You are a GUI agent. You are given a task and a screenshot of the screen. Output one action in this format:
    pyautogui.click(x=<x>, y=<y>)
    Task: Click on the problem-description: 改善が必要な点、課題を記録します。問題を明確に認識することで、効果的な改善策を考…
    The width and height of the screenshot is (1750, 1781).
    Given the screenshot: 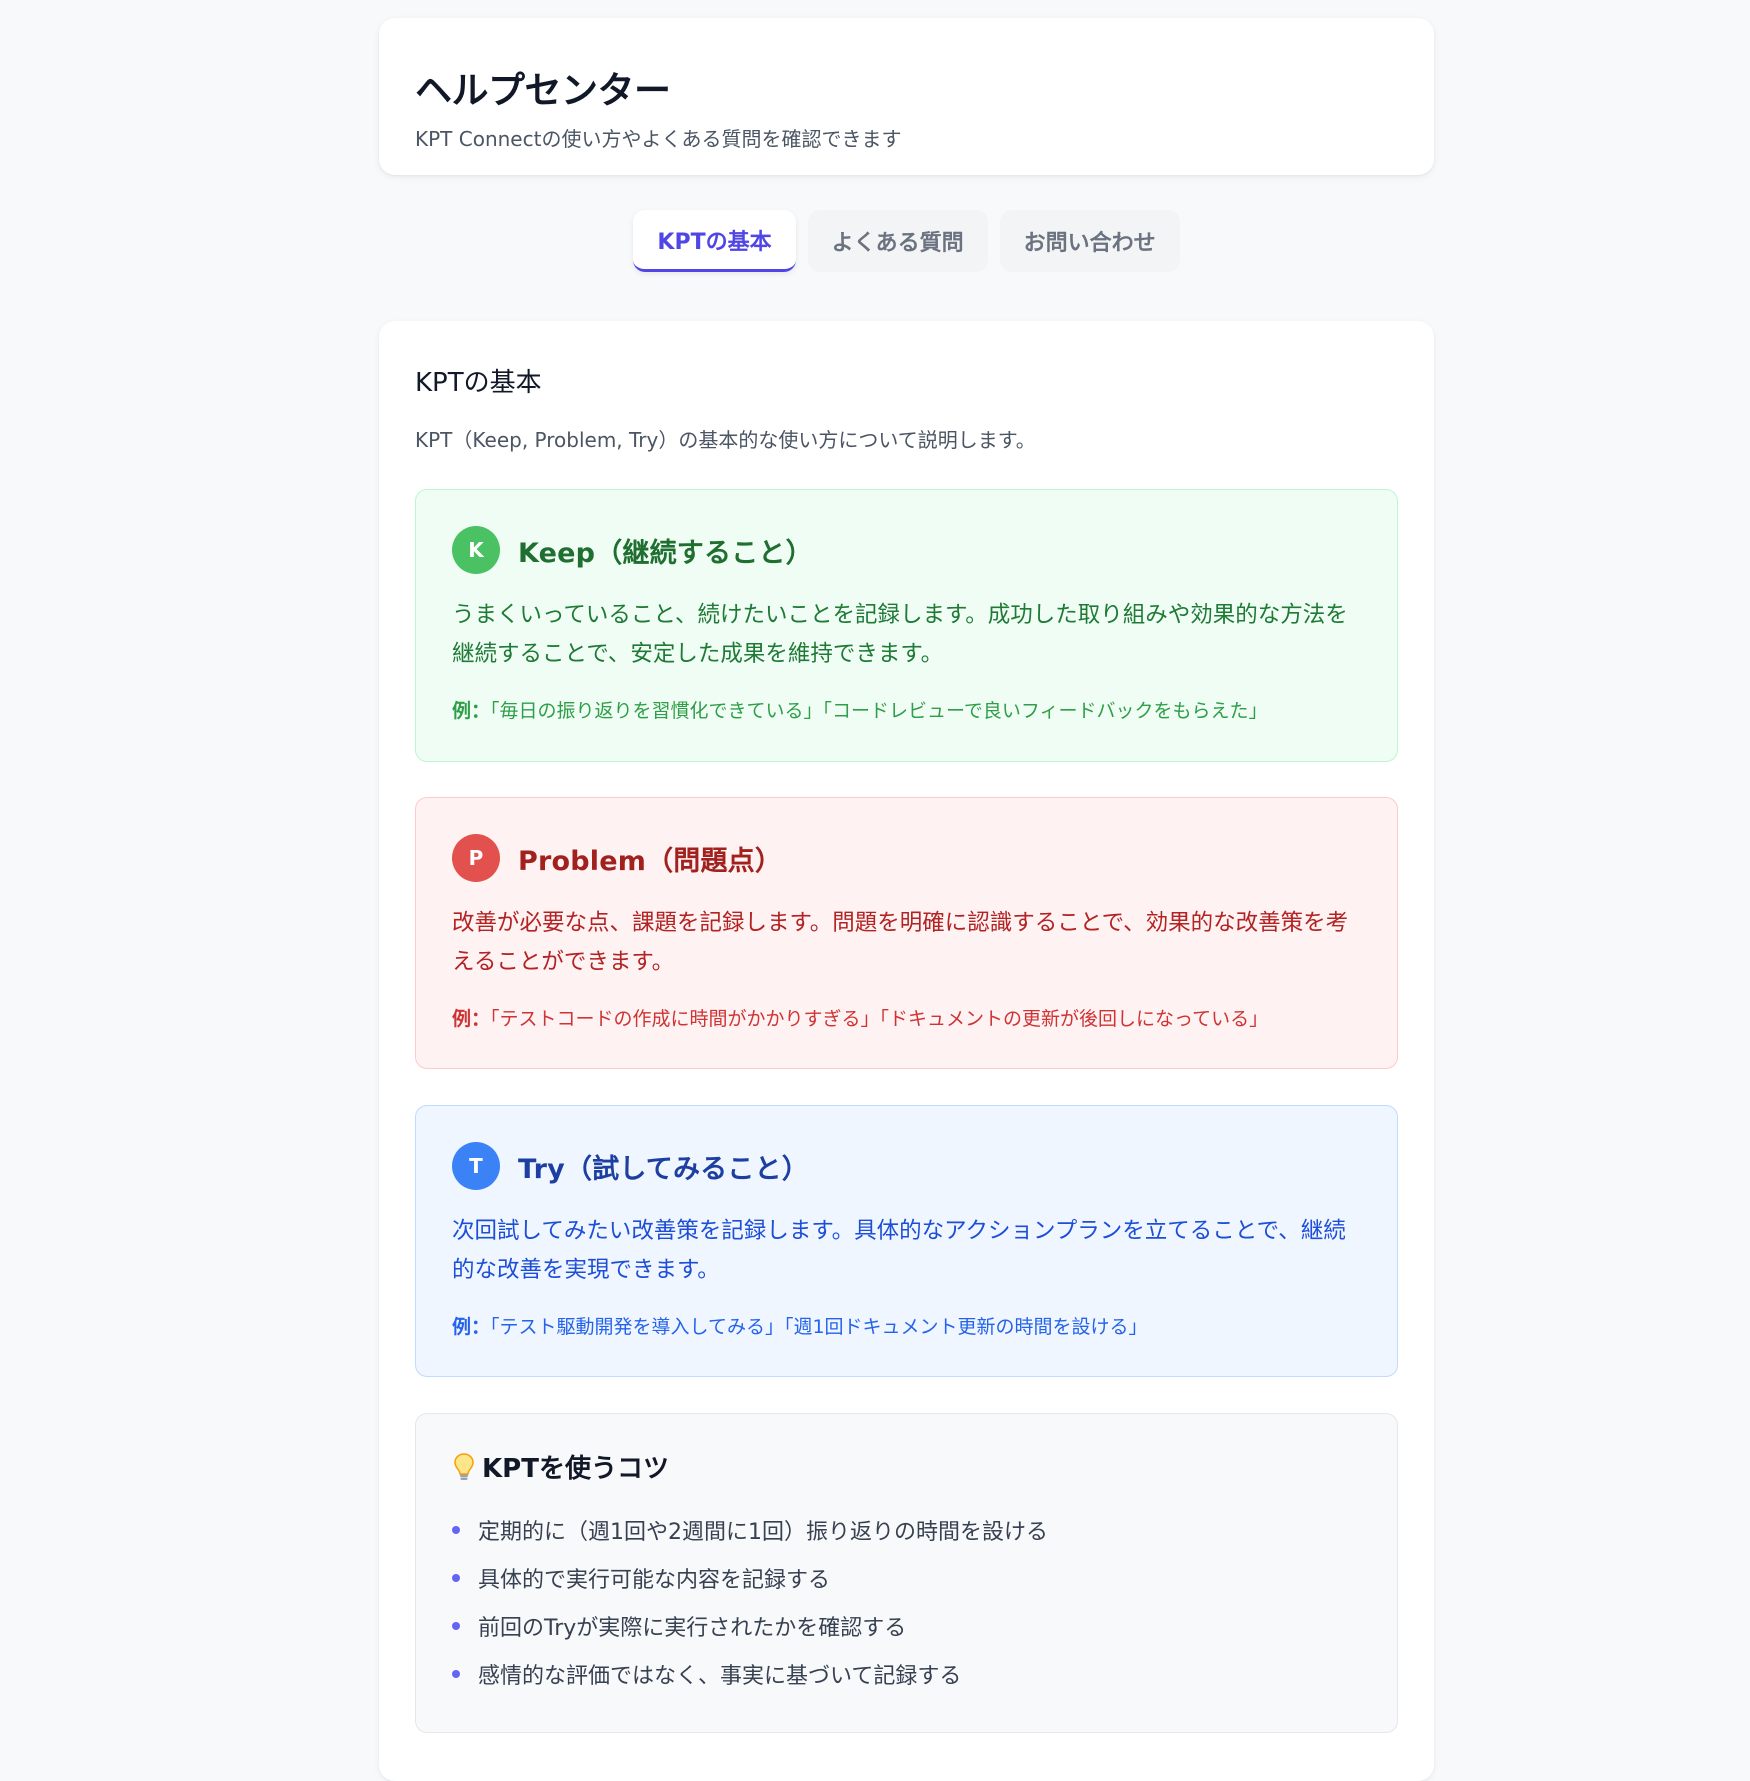 What is the action you would take?
    pyautogui.click(x=900, y=942)
    